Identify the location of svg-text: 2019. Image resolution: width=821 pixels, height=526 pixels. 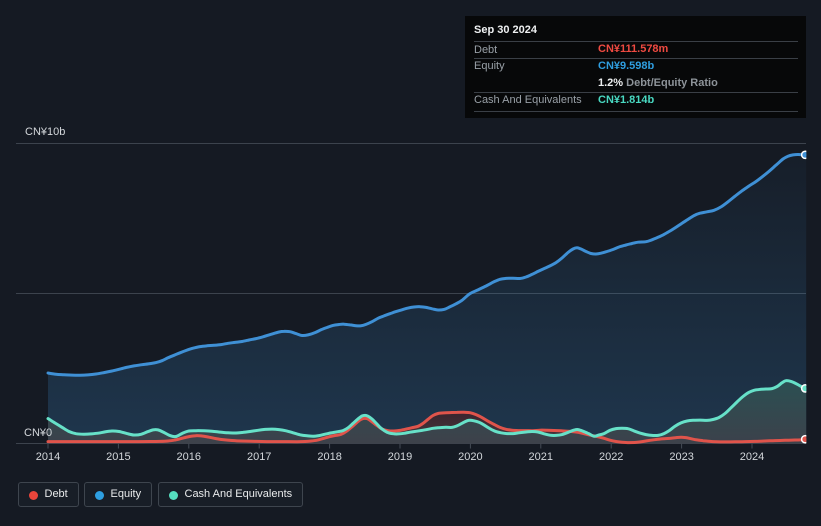
(400, 457).